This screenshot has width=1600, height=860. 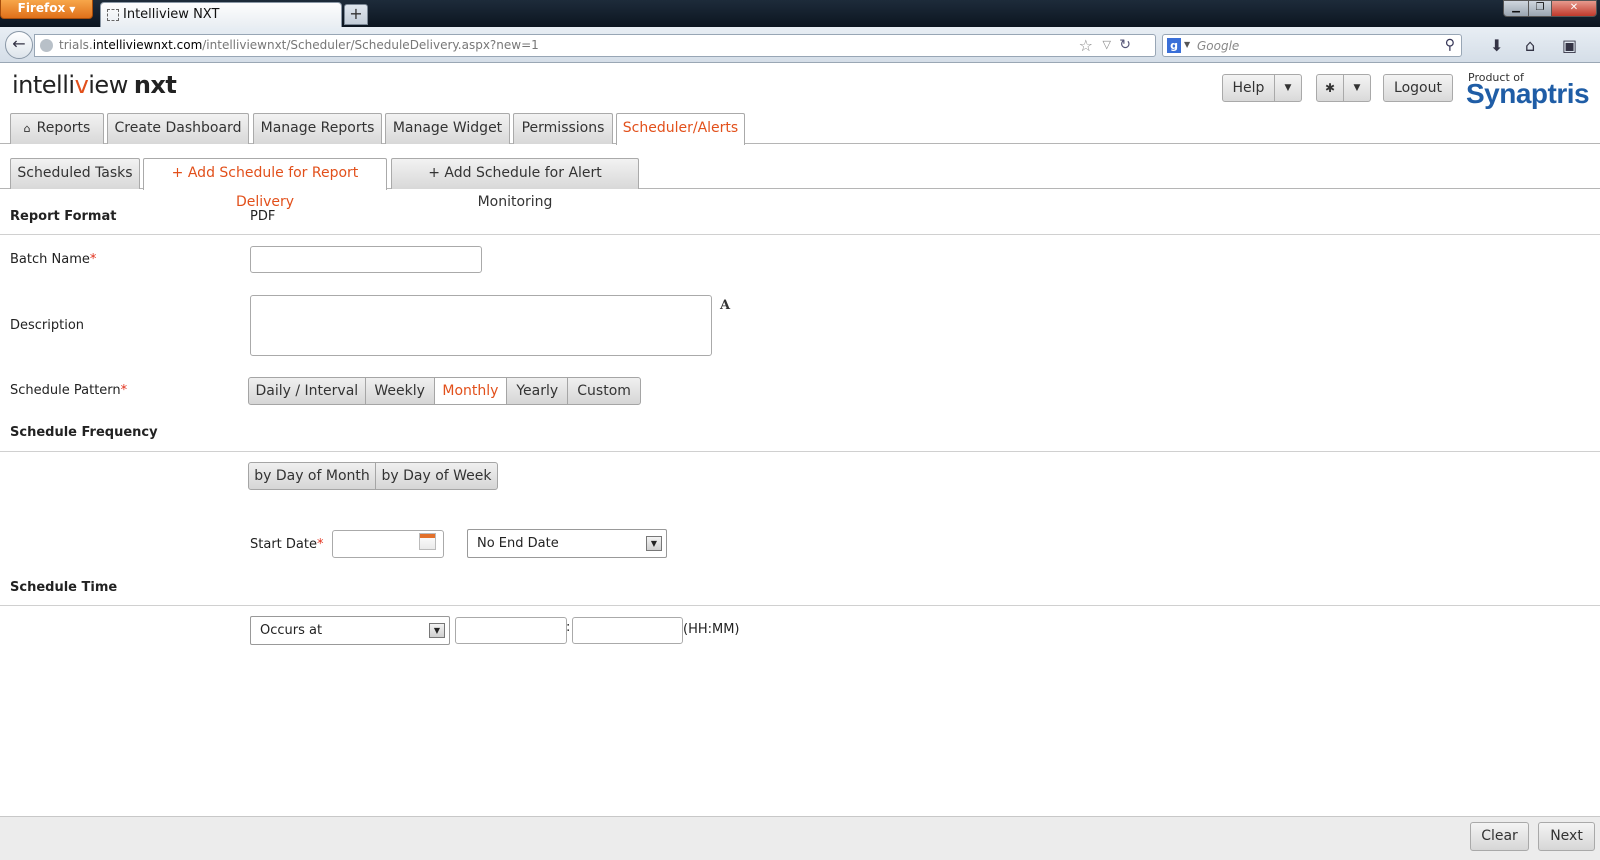 What do you see at coordinates (1107, 44) in the screenshot?
I see `url-dropdown-icon: ▽` at bounding box center [1107, 44].